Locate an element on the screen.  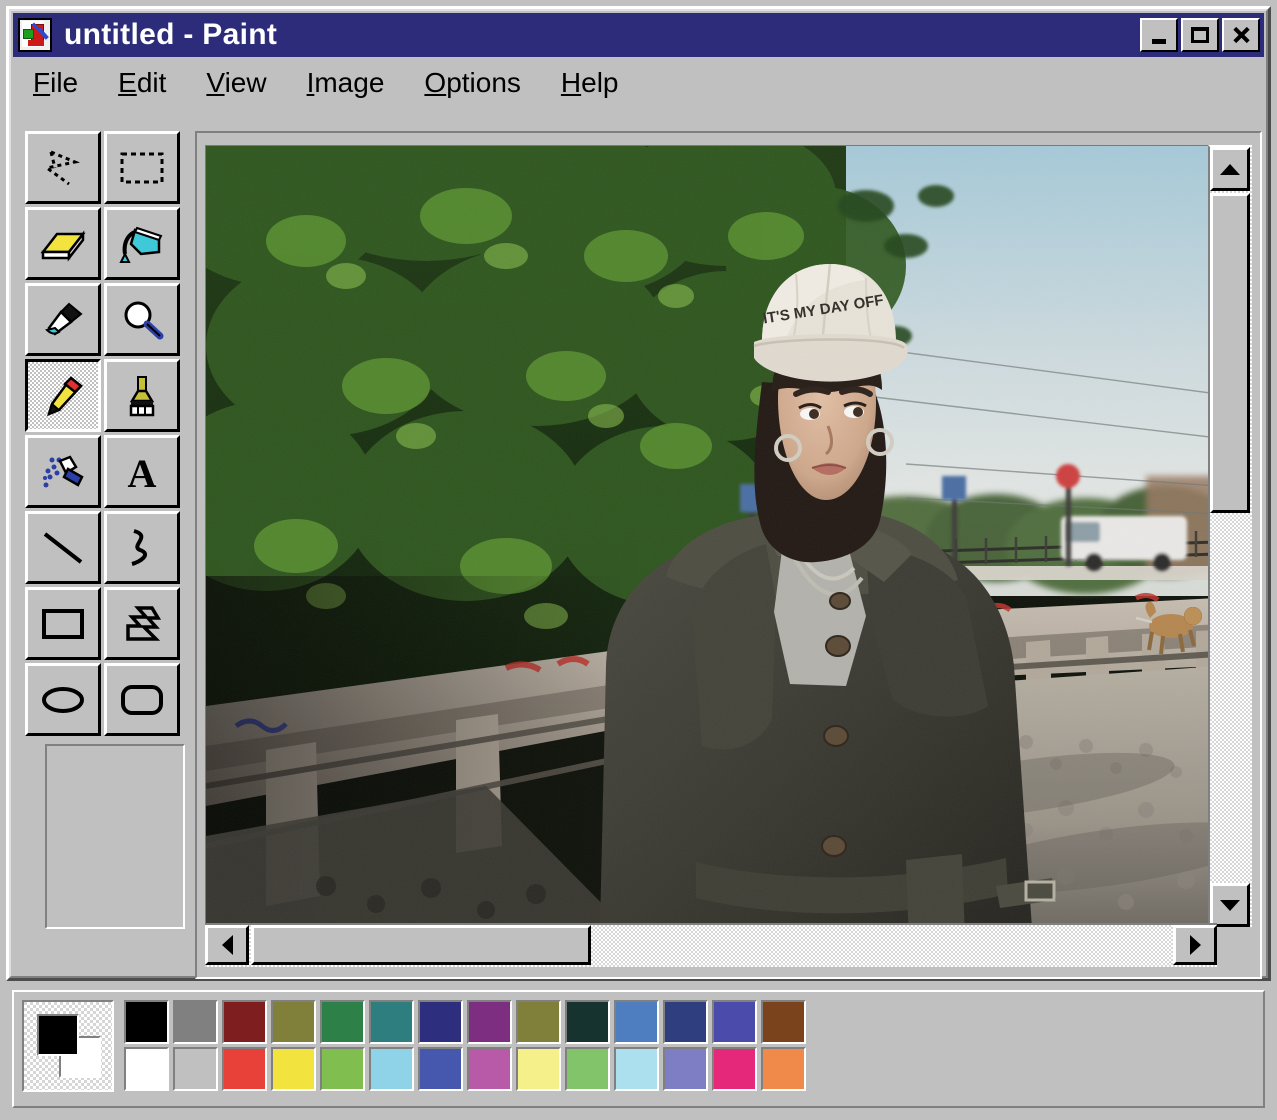
horizontal-scroll-thumb is located at coordinates (421, 945).